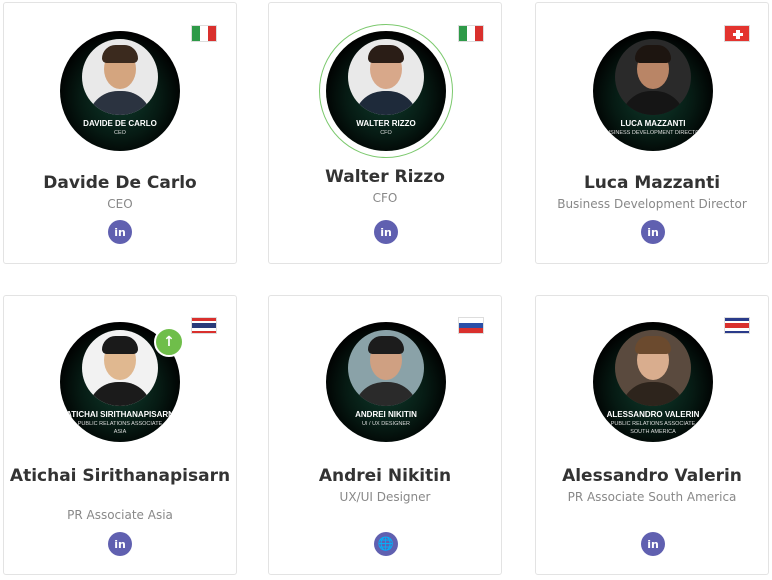 The height and width of the screenshot is (580, 772). I want to click on flag-costa-rica-icon, so click(737, 325).